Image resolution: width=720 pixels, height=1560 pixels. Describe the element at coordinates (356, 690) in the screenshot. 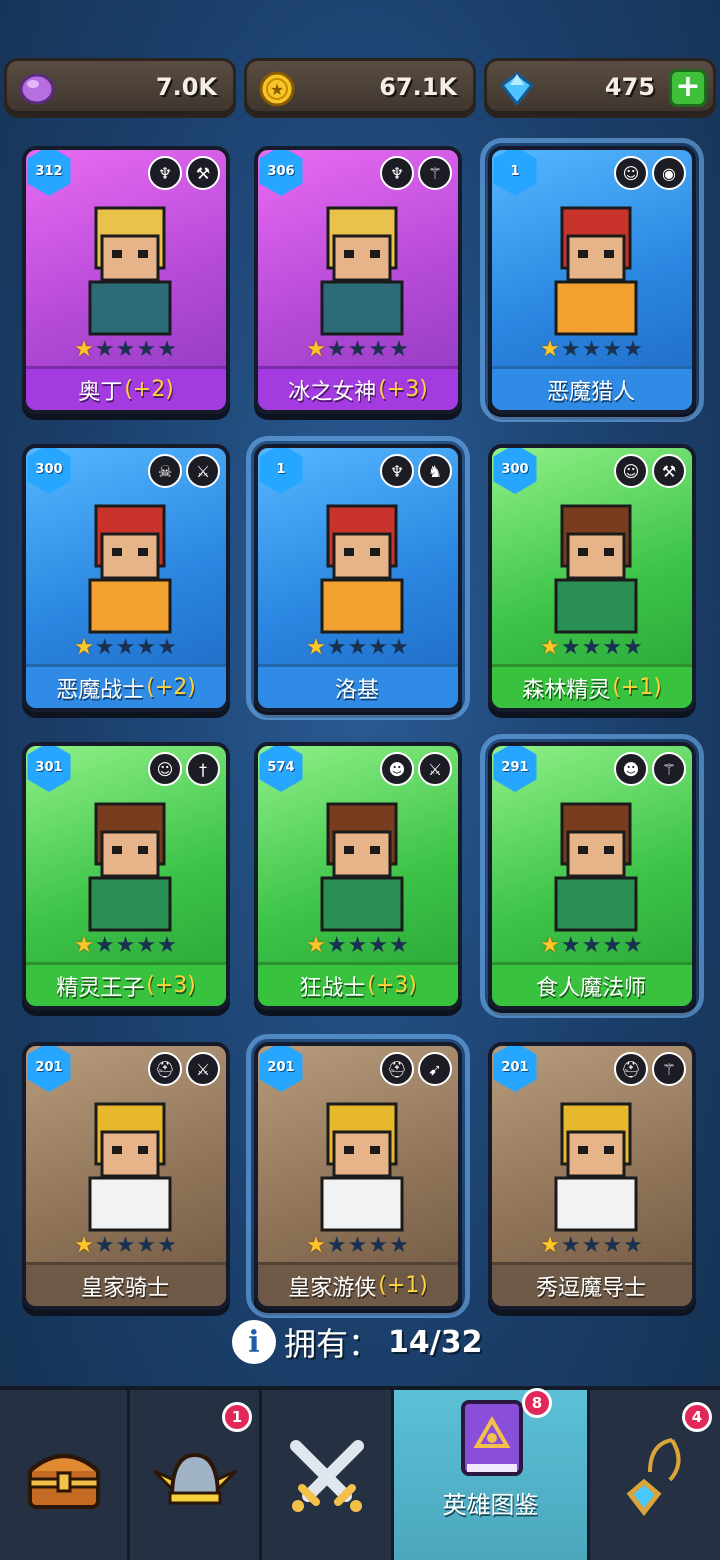

I see `hero-name: 洛基` at that location.